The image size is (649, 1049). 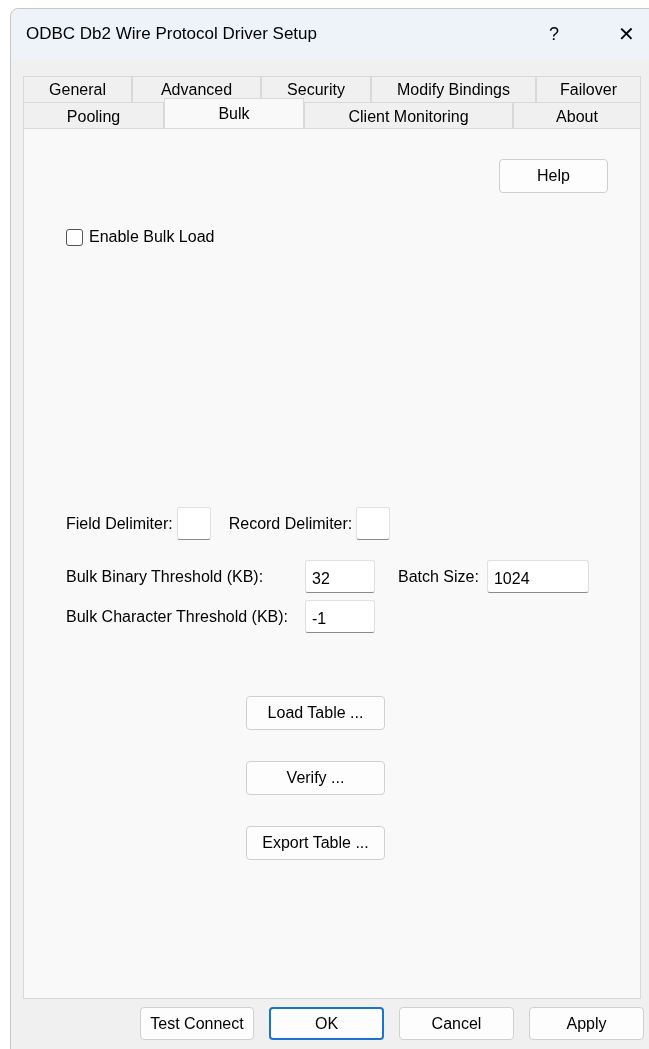 What do you see at coordinates (316, 89) in the screenshot?
I see `tab: Security` at bounding box center [316, 89].